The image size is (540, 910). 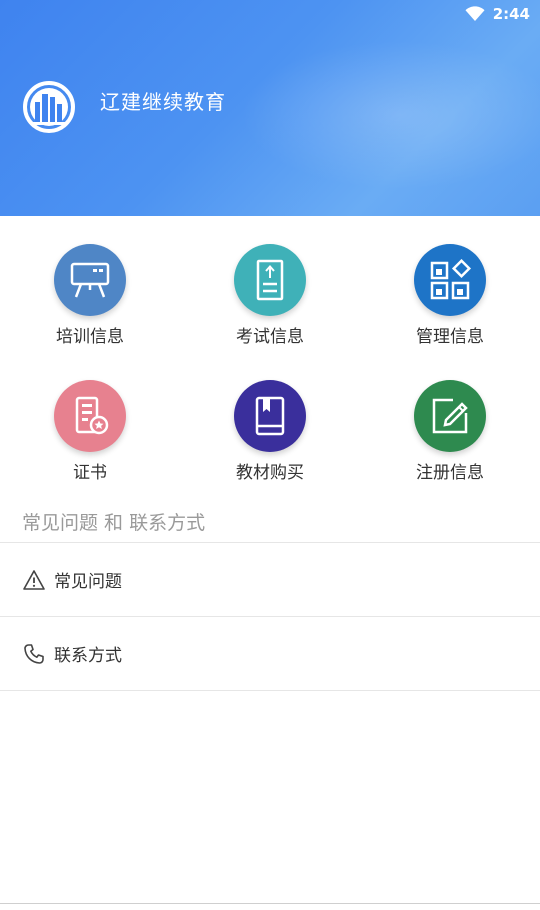 I want to click on grid-item-certificate: 证书, so click(x=90, y=422).